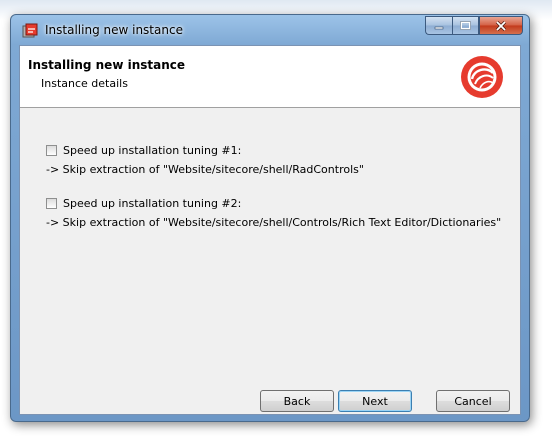  I want to click on caption-buttons, so click(474, 25).